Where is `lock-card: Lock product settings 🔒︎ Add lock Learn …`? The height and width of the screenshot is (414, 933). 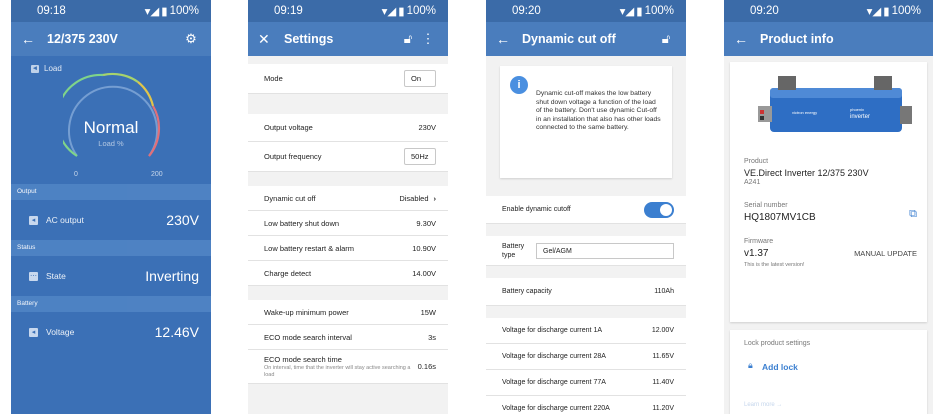
lock-card: Lock product settings 🔒︎ Add lock Learn … is located at coordinates (828, 372).